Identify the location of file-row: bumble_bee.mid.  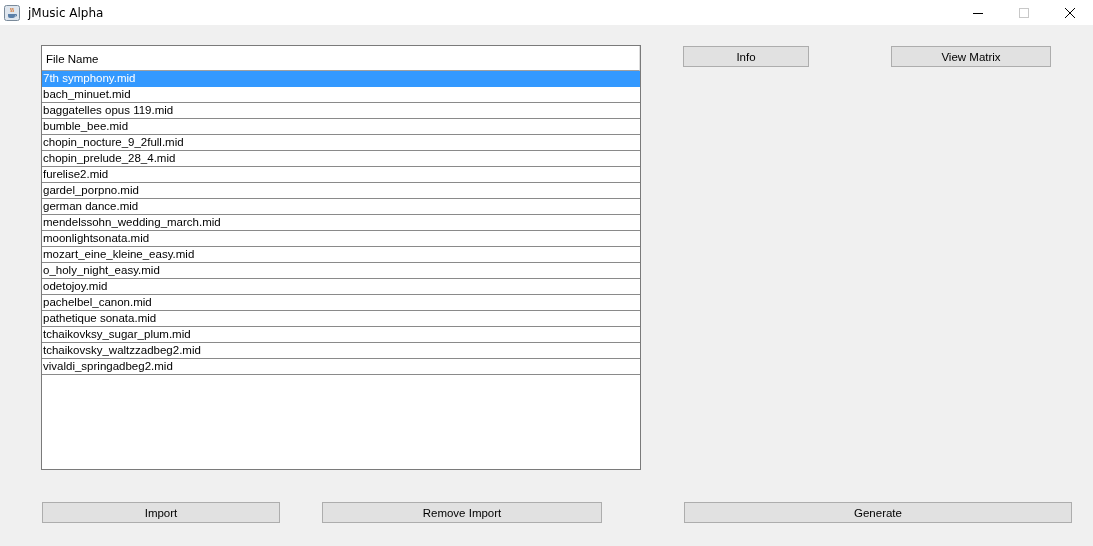
(341, 127).